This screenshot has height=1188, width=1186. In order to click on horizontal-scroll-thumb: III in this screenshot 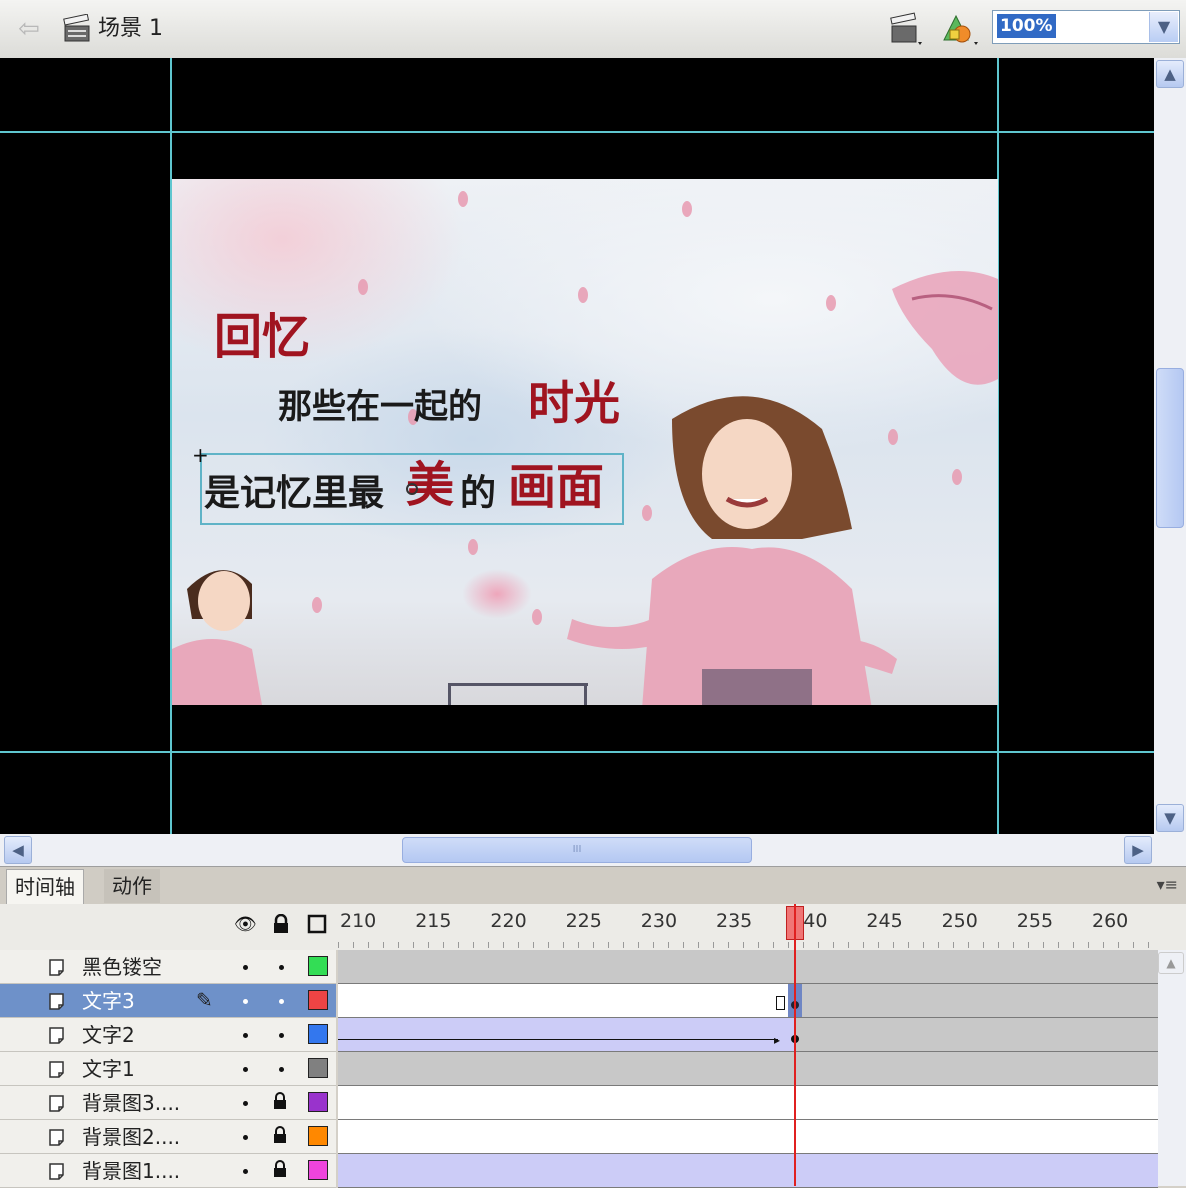, I will do `click(577, 850)`.